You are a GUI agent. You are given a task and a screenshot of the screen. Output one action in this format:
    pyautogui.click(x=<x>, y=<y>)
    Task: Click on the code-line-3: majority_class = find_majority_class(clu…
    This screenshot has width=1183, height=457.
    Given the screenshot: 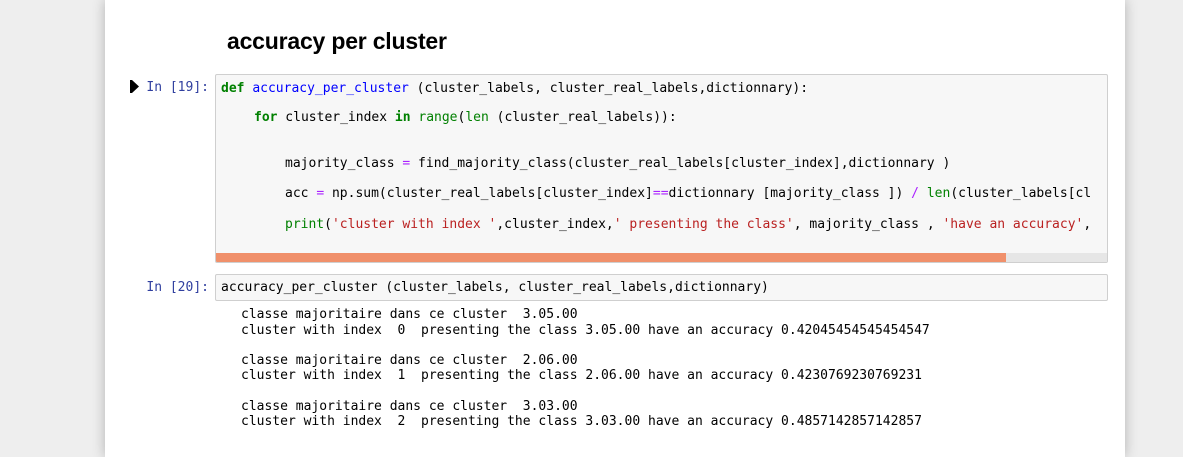 What is the action you would take?
    pyautogui.click(x=618, y=163)
    